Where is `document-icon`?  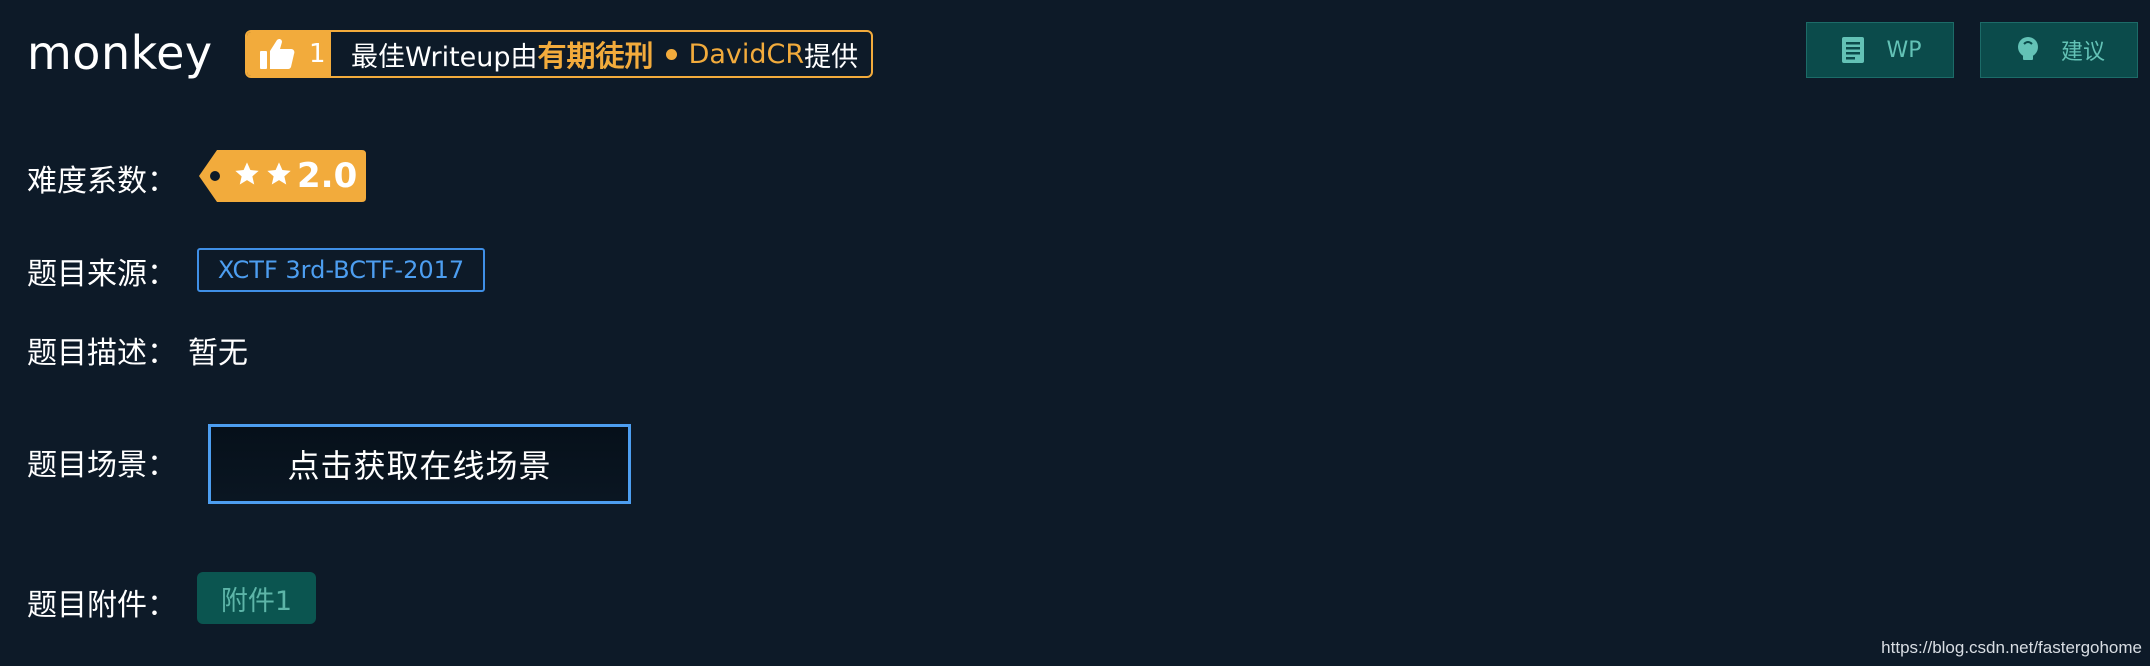 document-icon is located at coordinates (1853, 50).